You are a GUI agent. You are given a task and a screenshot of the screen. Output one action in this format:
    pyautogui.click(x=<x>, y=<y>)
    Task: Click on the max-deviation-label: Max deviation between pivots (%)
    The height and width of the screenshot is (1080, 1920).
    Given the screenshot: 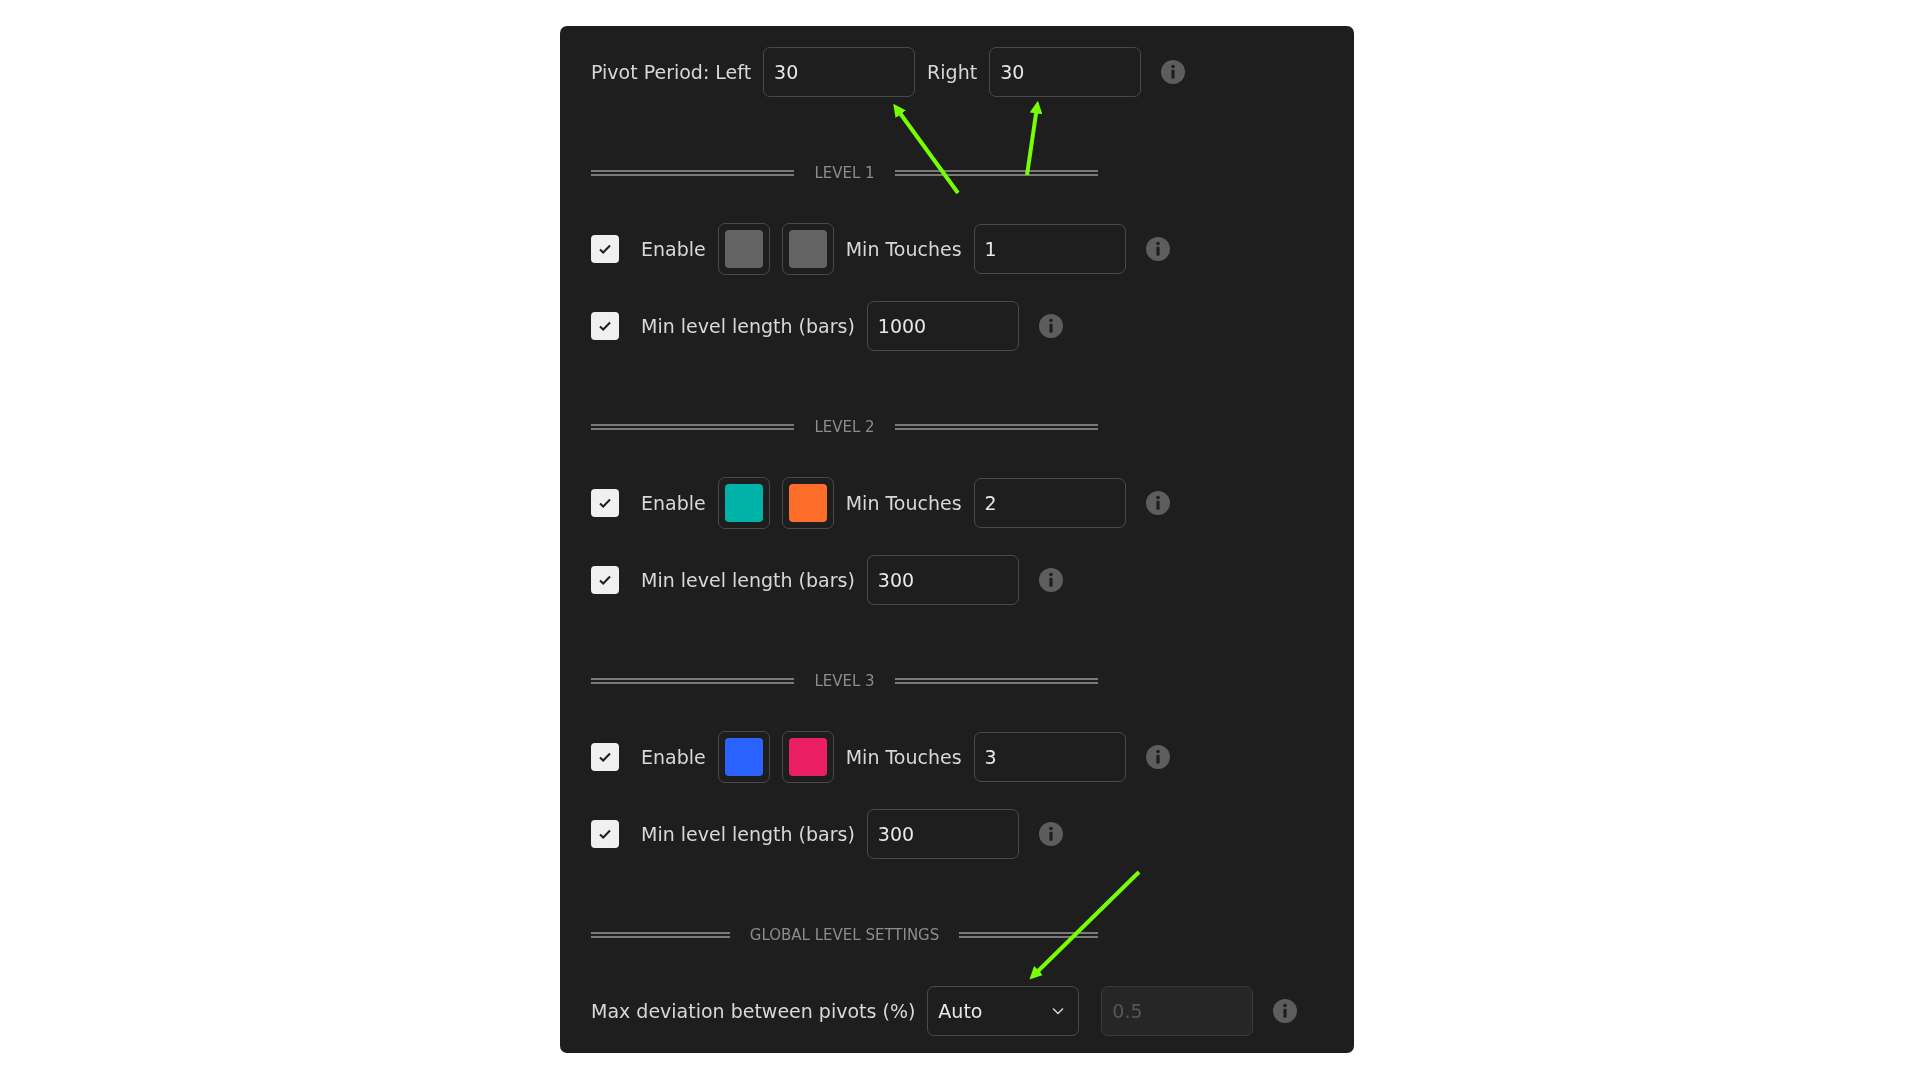 What is the action you would take?
    pyautogui.click(x=753, y=1011)
    